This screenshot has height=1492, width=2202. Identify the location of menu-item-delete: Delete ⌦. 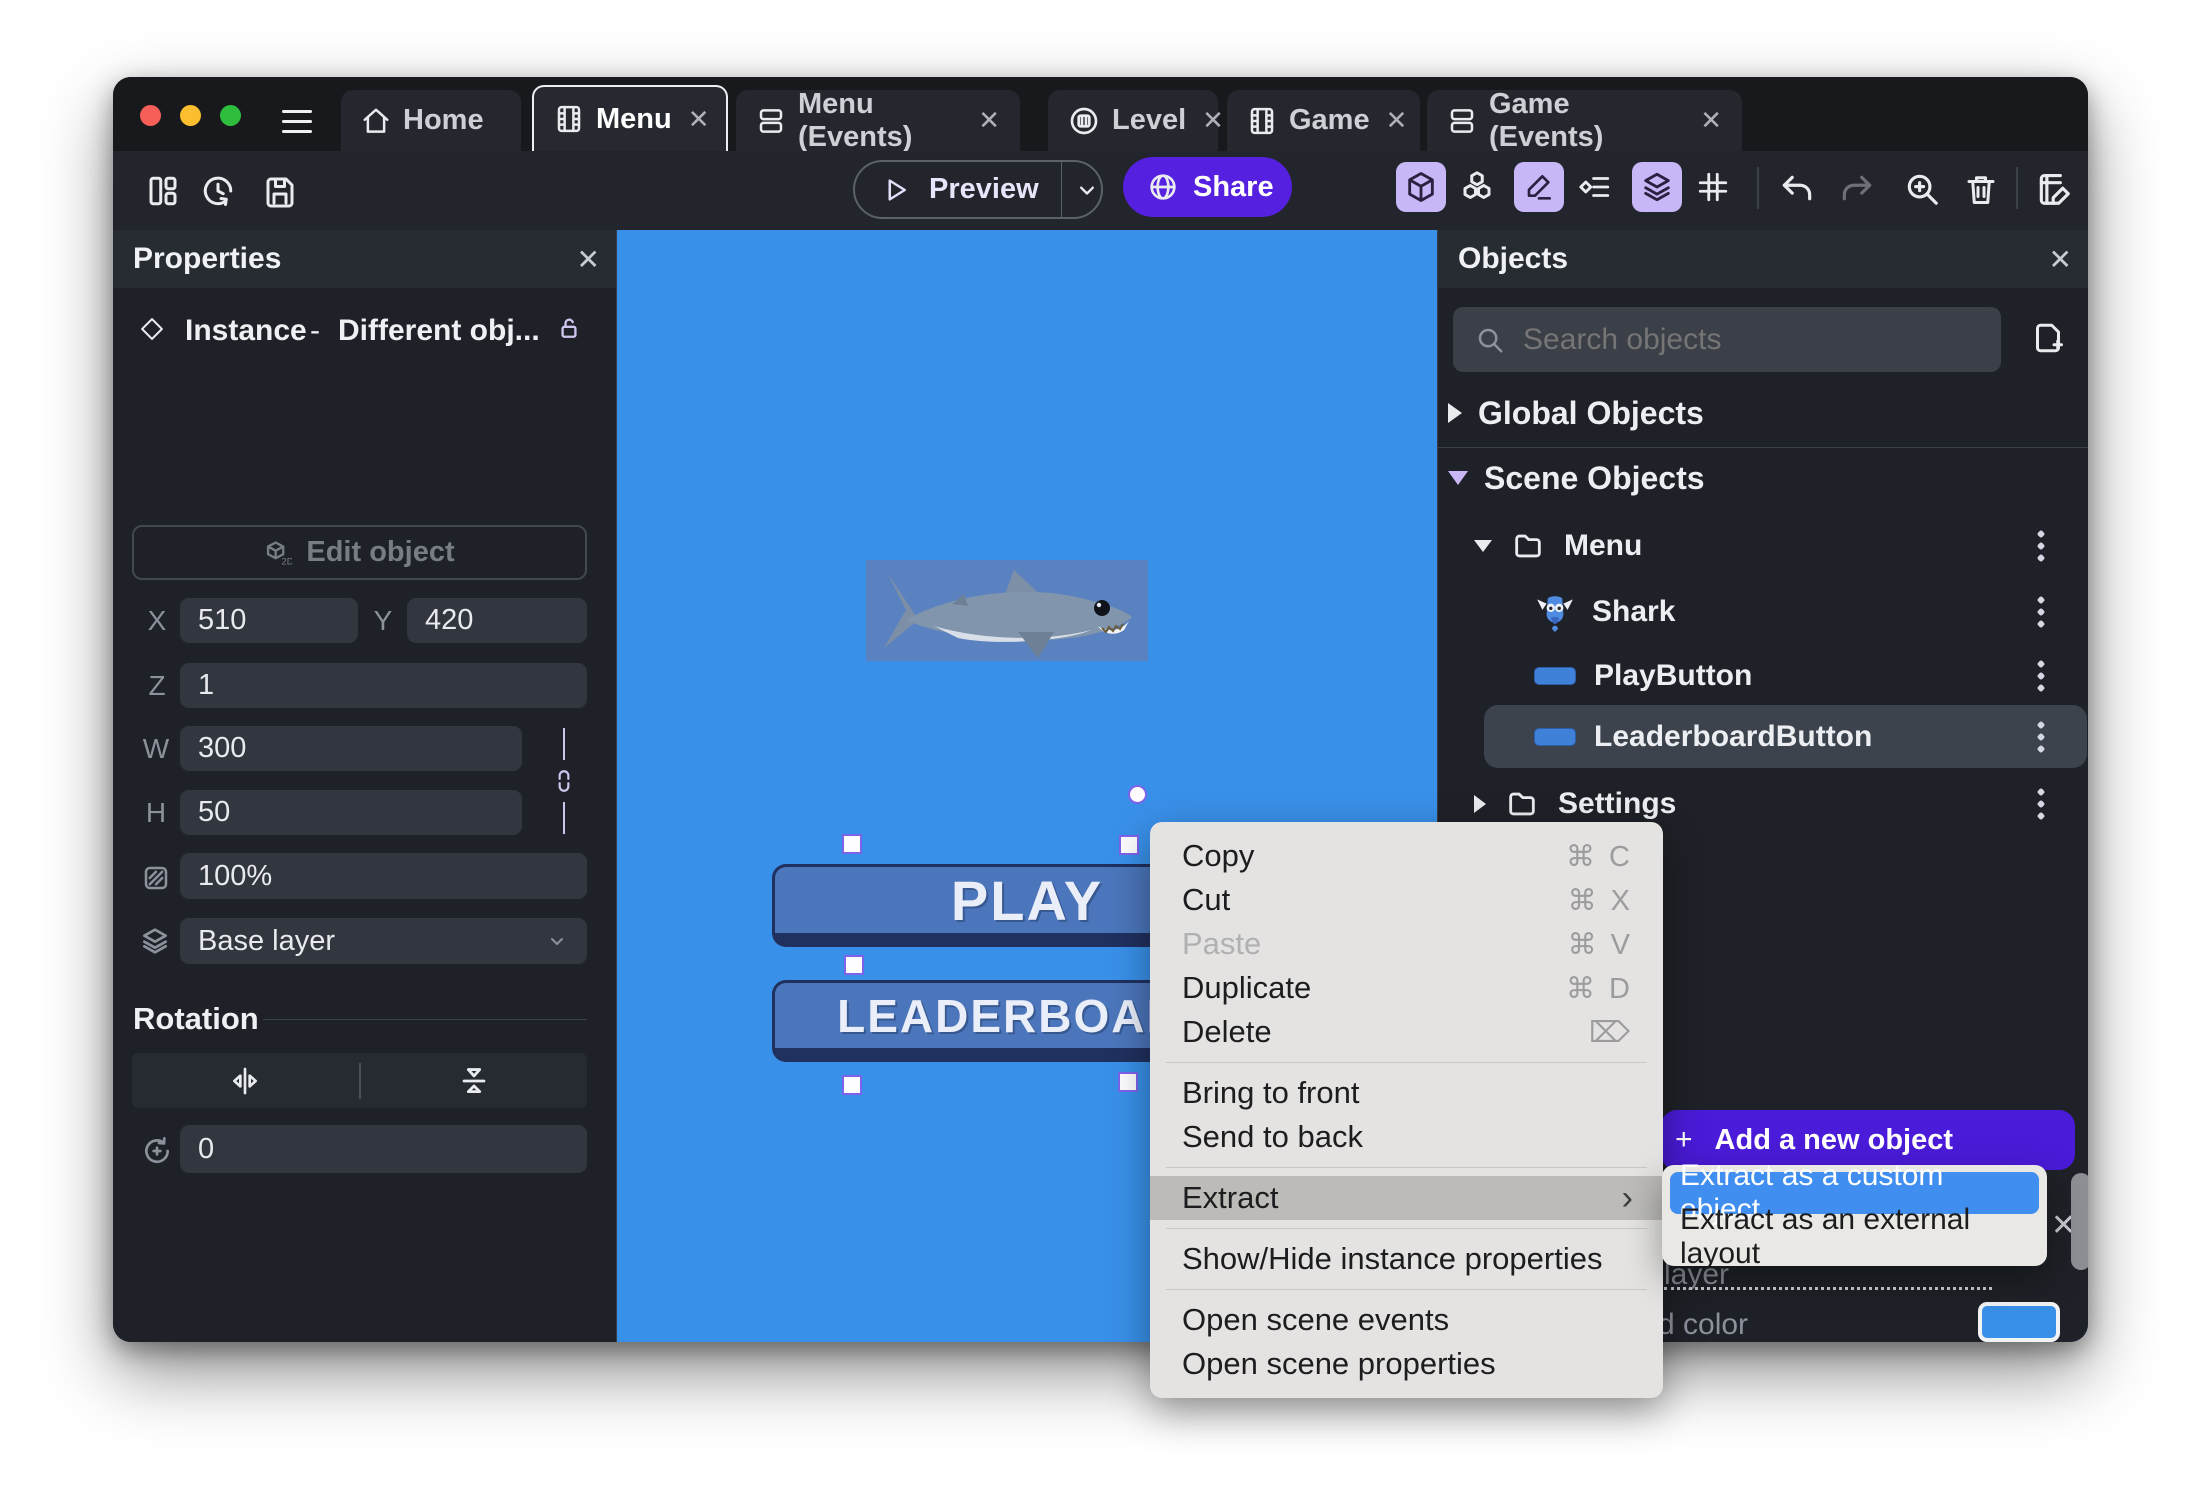
(1406, 1032).